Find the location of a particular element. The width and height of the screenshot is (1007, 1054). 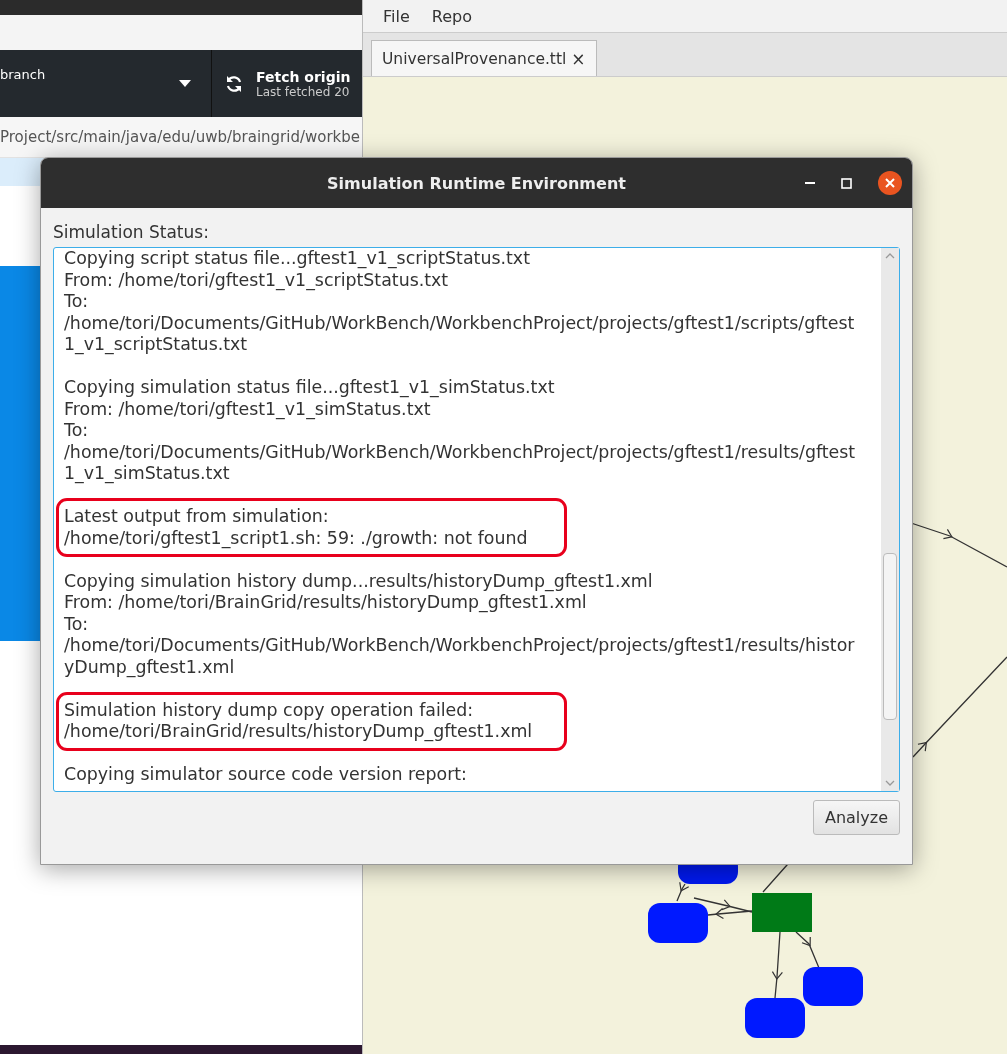

log-line: /home/tori/Documents/GitHub/WorkBench/WorkbenchProject/projects/gftest1/results/gftest is located at coordinates (460, 452).